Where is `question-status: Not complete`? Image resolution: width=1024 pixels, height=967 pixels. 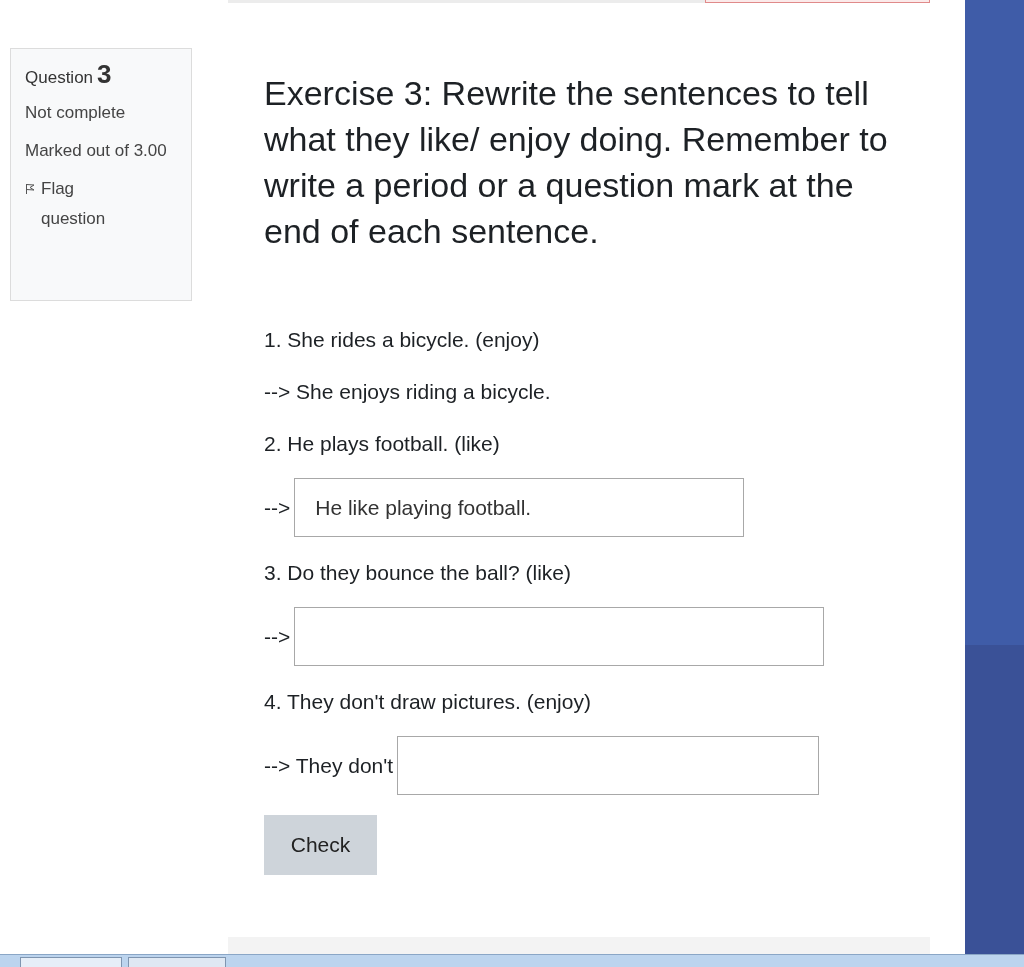 question-status: Not complete is located at coordinates (76, 113).